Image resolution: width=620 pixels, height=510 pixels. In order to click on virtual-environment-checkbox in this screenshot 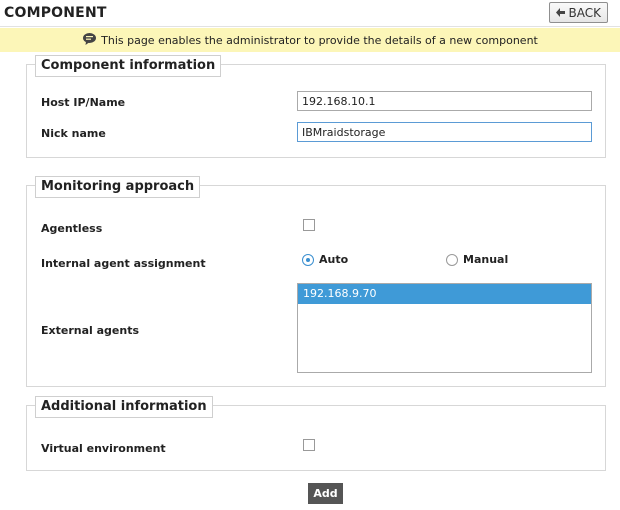, I will do `click(309, 445)`.